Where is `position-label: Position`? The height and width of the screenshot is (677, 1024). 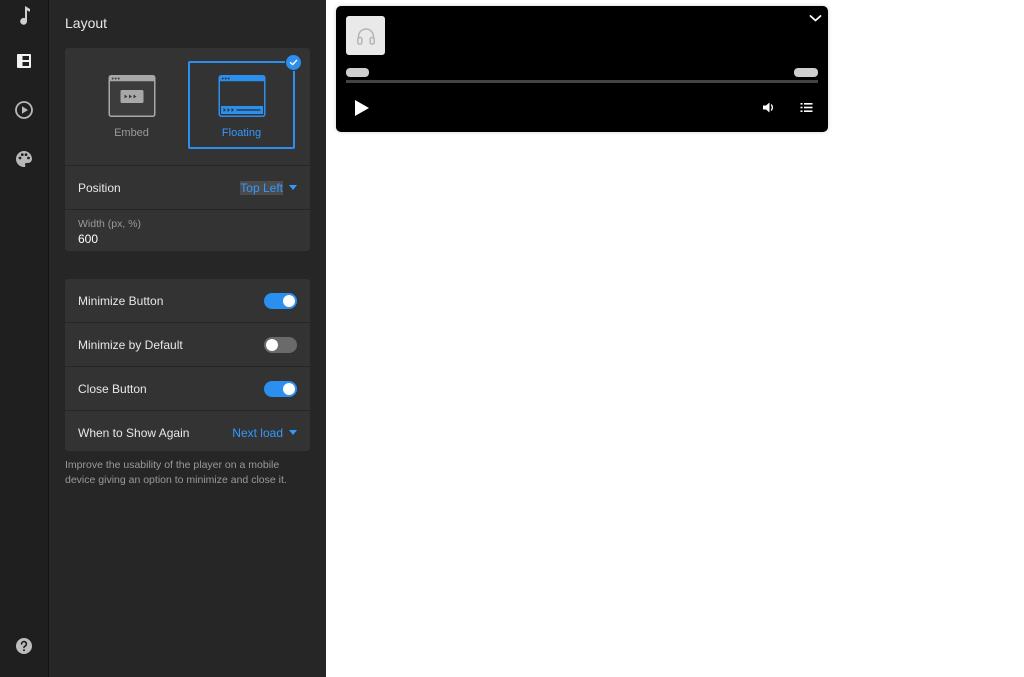 position-label: Position is located at coordinates (99, 187).